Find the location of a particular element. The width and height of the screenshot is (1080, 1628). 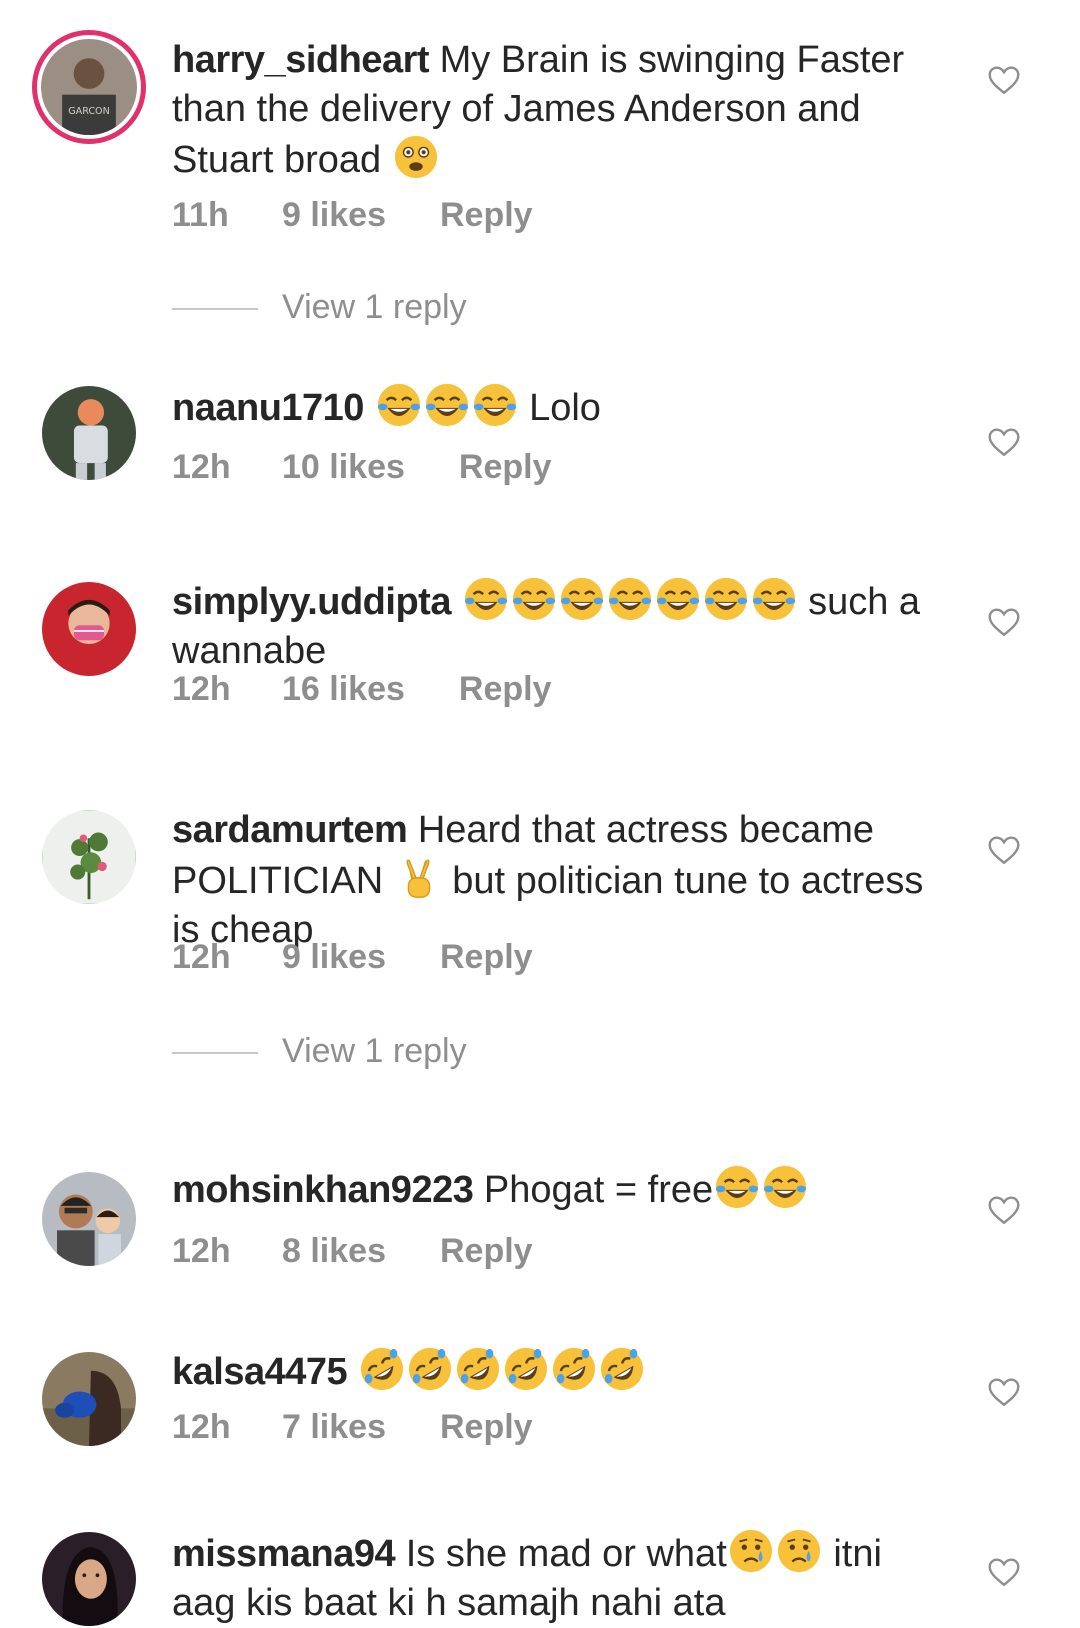

comment-likes: 10 likes is located at coordinates (343, 467).